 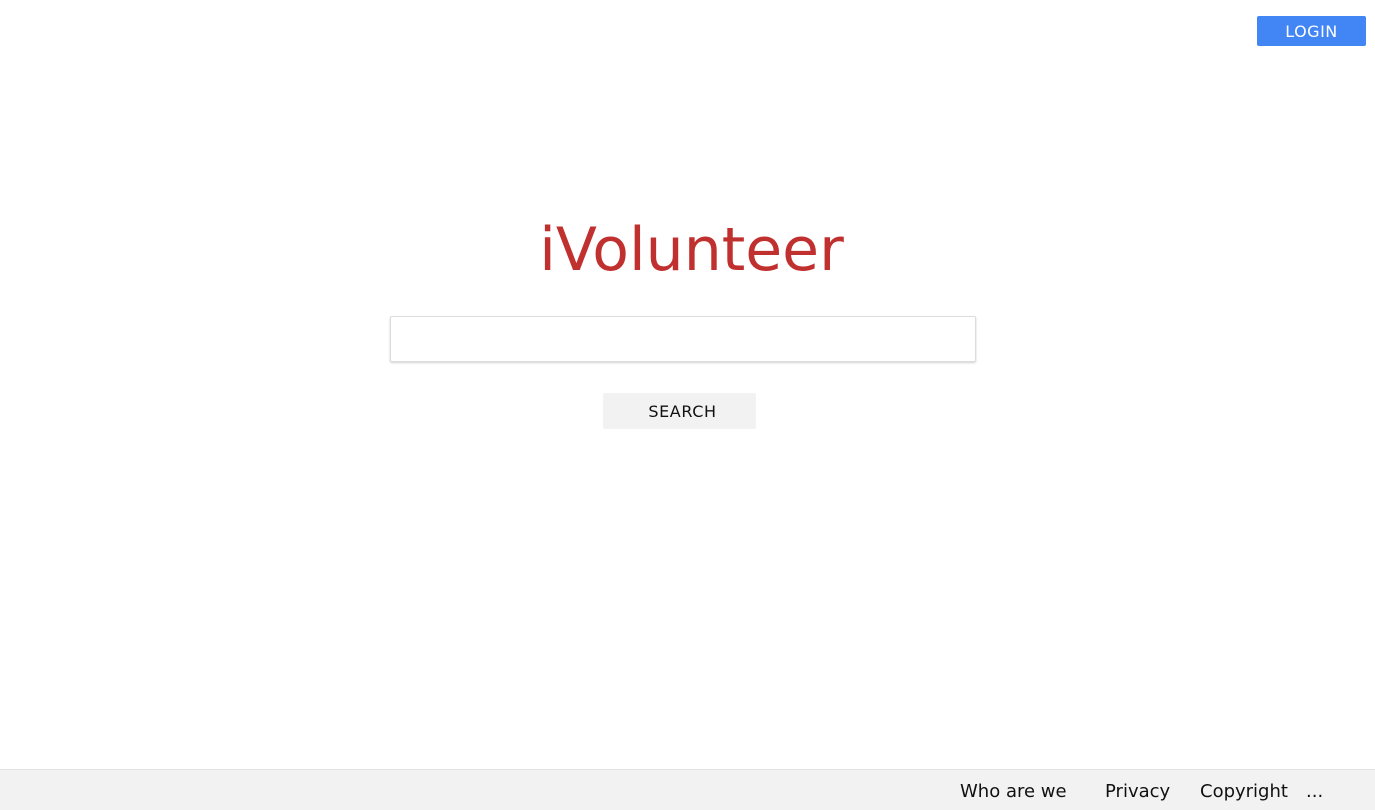 What do you see at coordinates (691, 250) in the screenshot?
I see `site-logo: iVolunteer` at bounding box center [691, 250].